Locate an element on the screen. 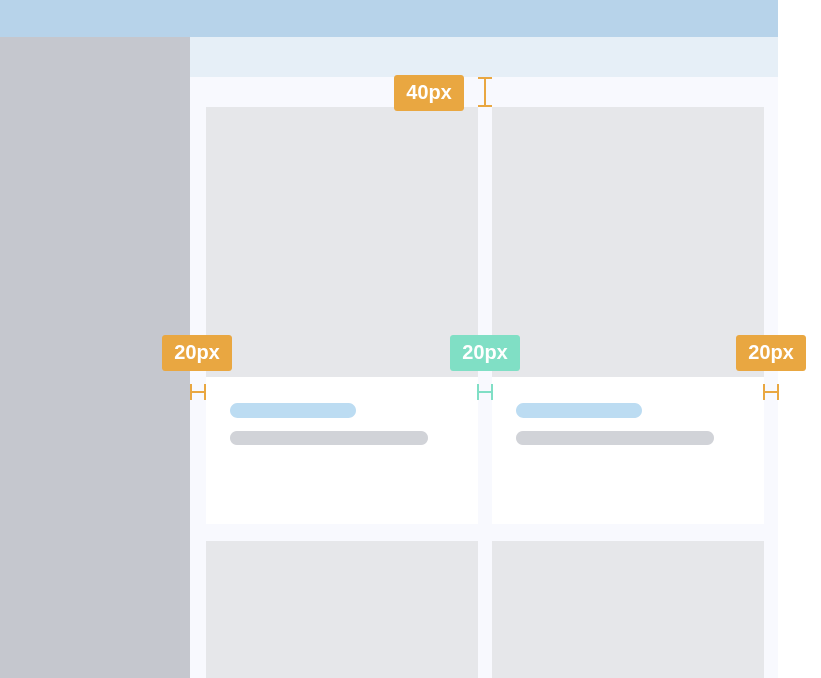 The height and width of the screenshot is (678, 821). card-3-image-placeholder is located at coordinates (342, 609).